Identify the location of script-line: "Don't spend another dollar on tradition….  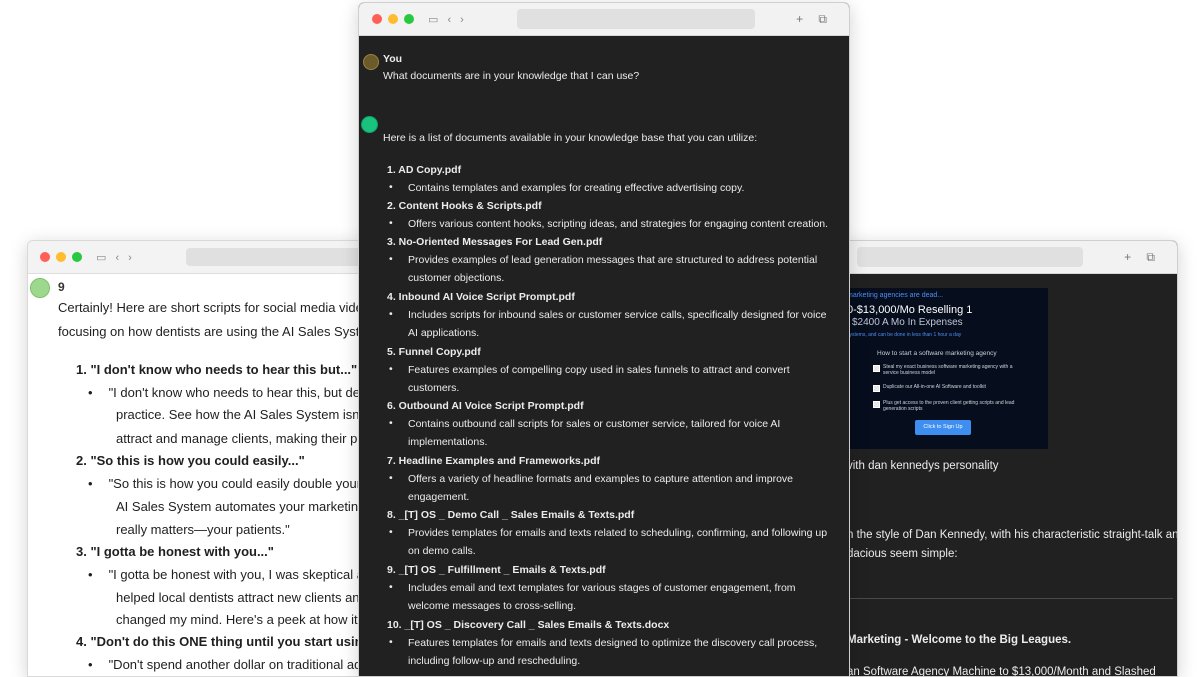
(236, 664).